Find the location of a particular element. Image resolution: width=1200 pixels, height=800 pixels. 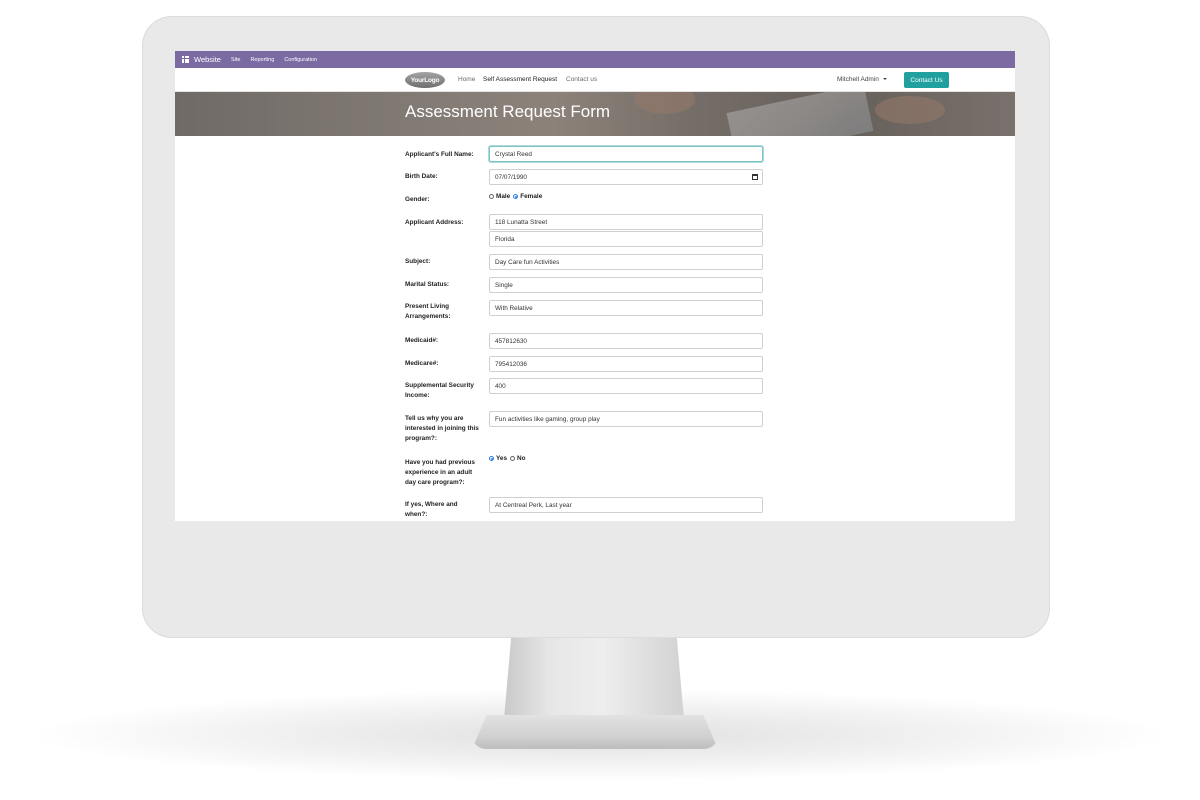

gender-male-label: Male is located at coordinates (503, 196).